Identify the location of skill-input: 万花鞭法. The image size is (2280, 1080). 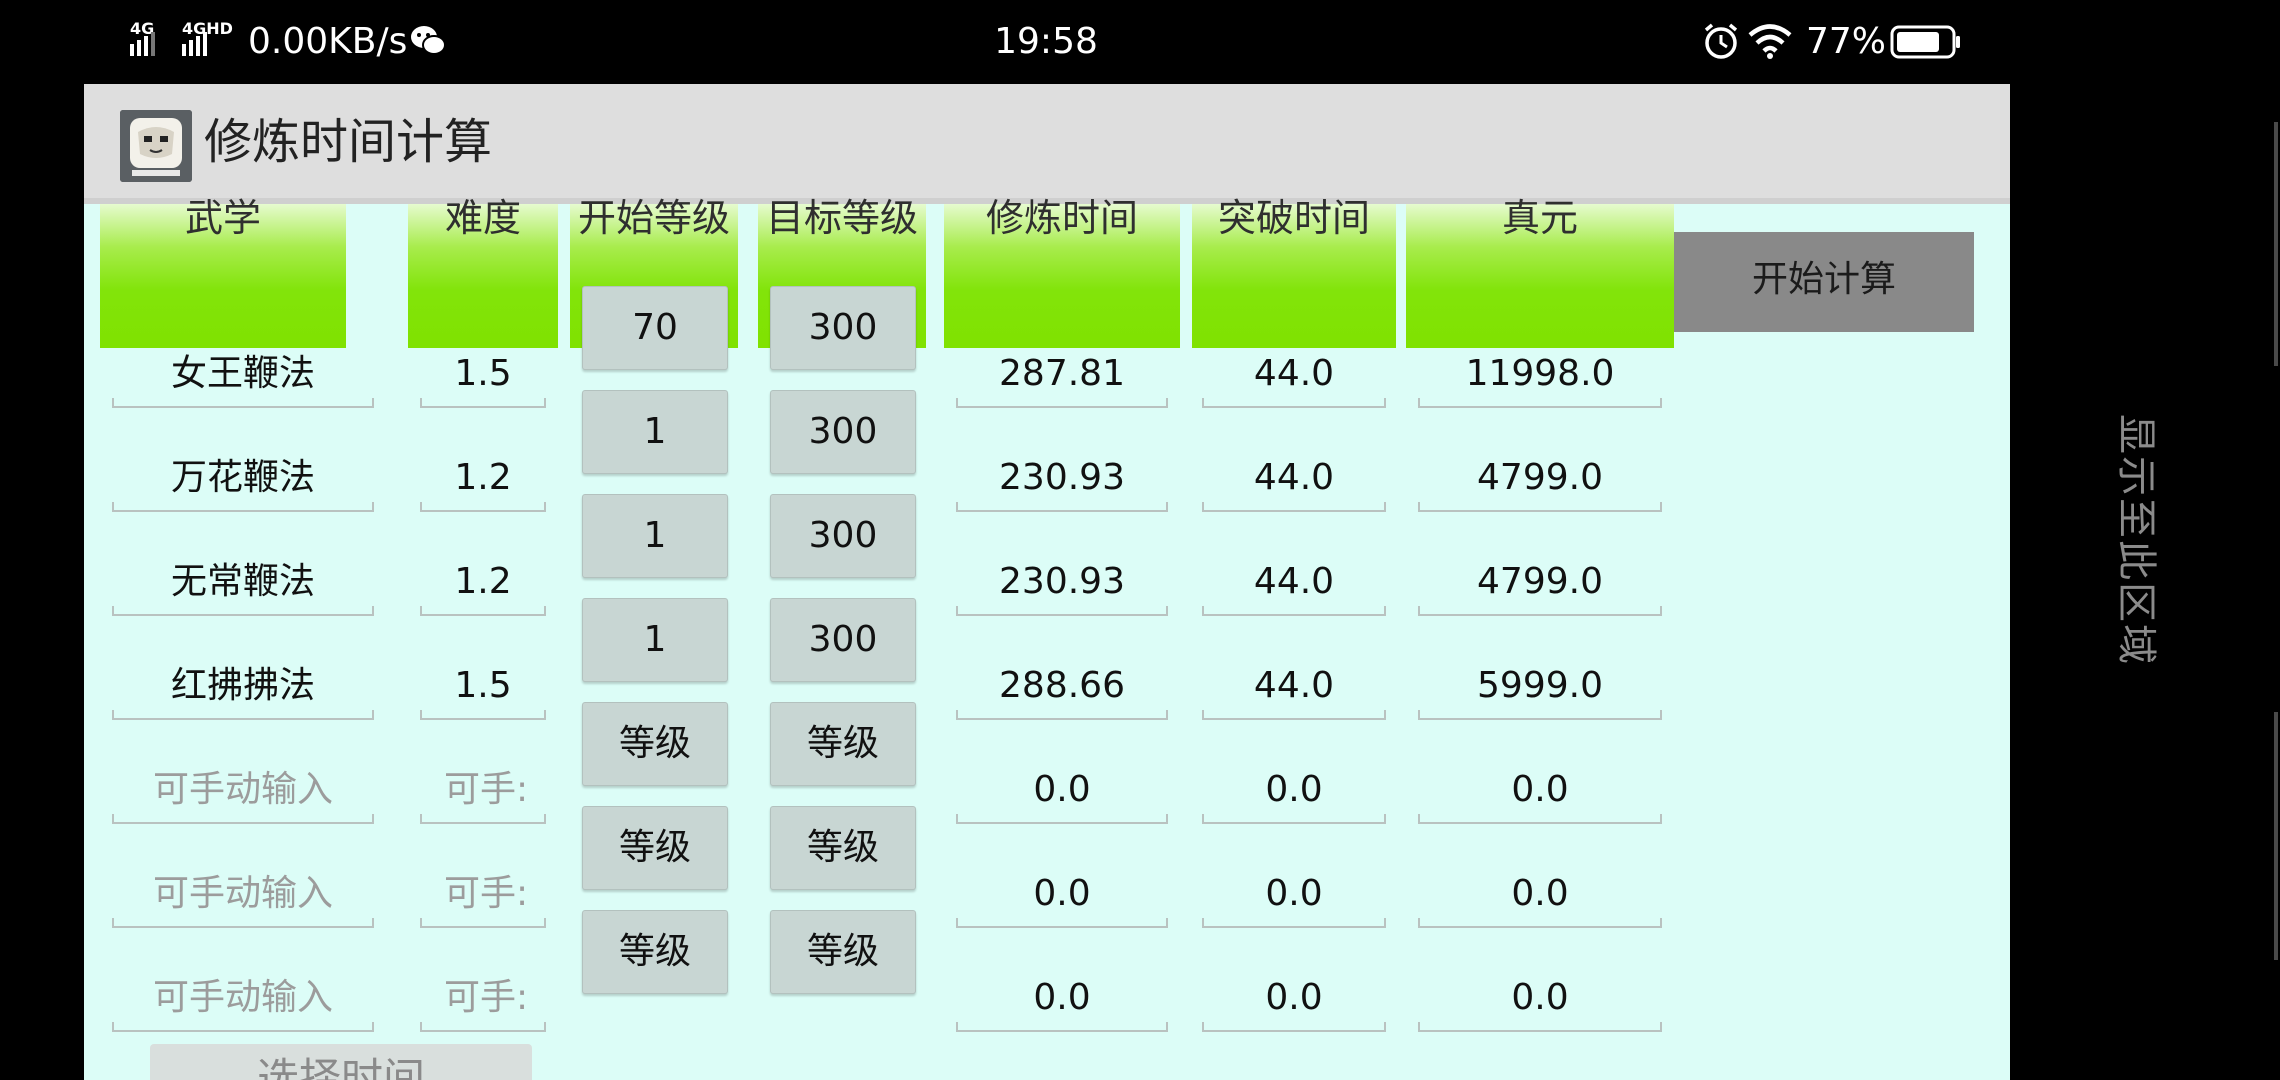
(243, 479).